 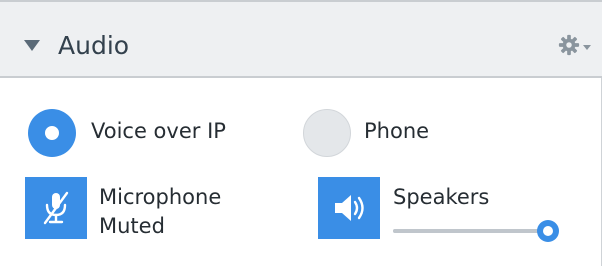 What do you see at coordinates (548, 231) in the screenshot?
I see `speaker-volume-thumb` at bounding box center [548, 231].